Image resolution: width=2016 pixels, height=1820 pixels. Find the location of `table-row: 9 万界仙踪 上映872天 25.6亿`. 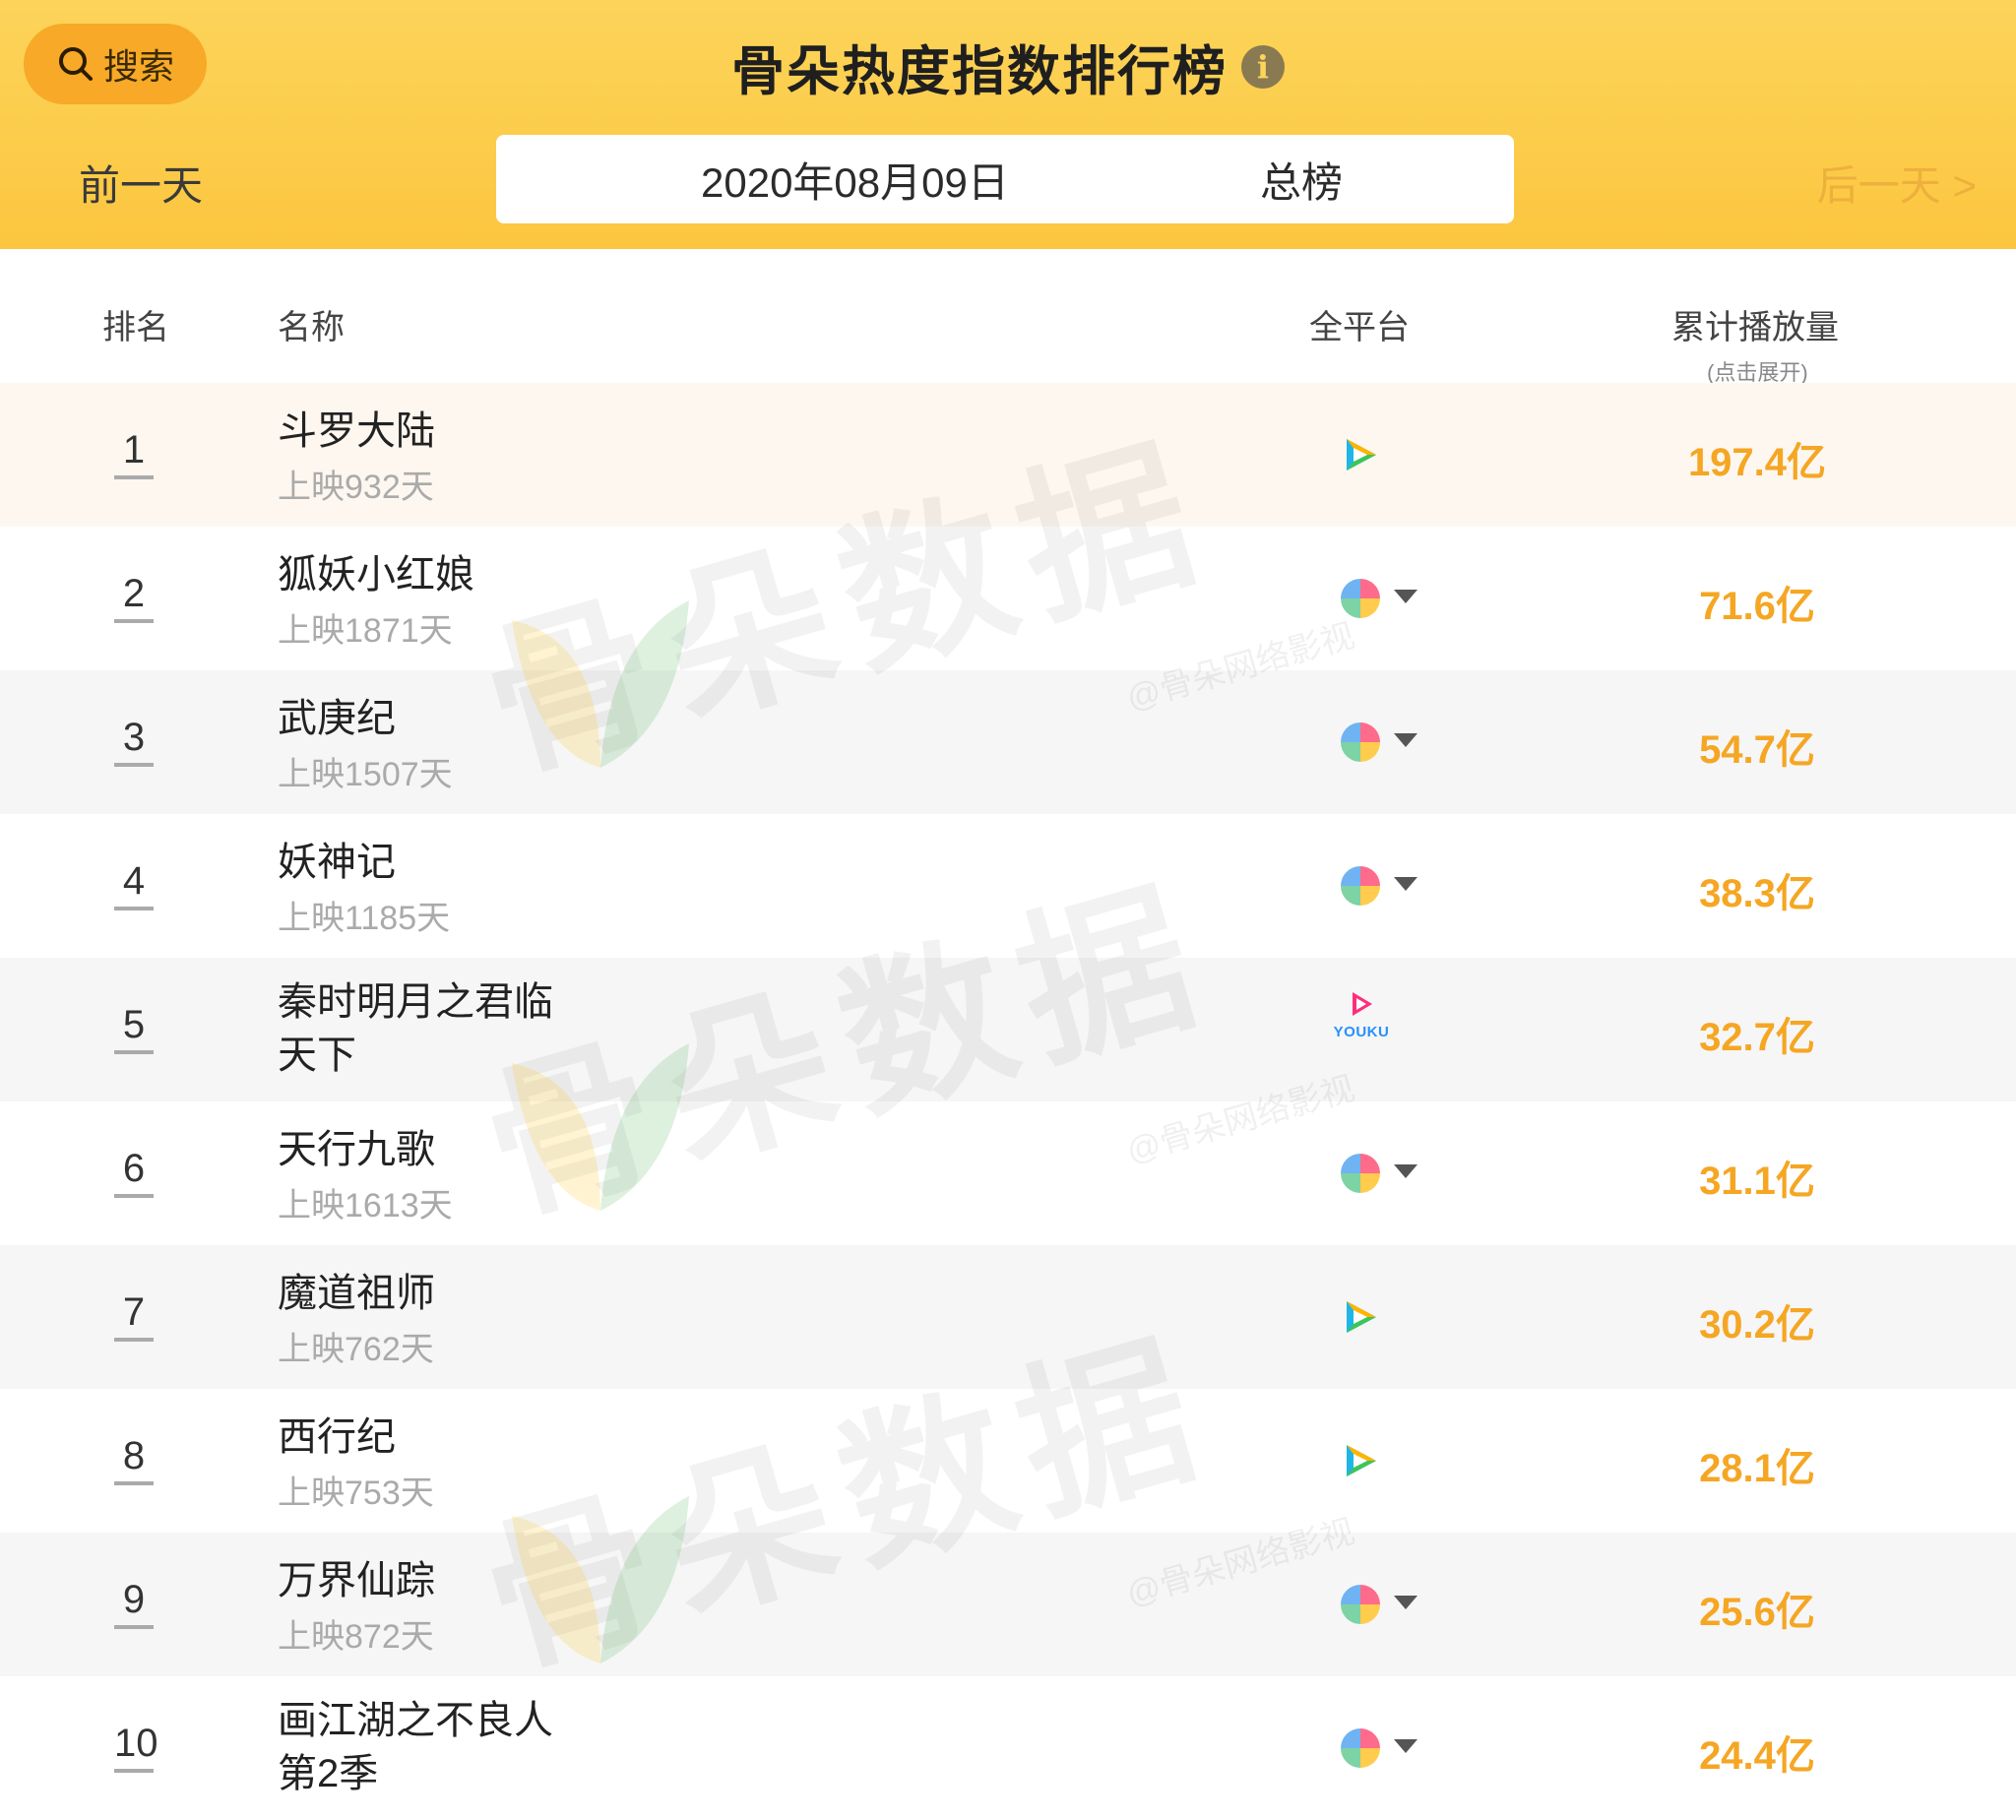

table-row: 9 万界仙踪 上映872天 25.6亿 is located at coordinates (1008, 1604).